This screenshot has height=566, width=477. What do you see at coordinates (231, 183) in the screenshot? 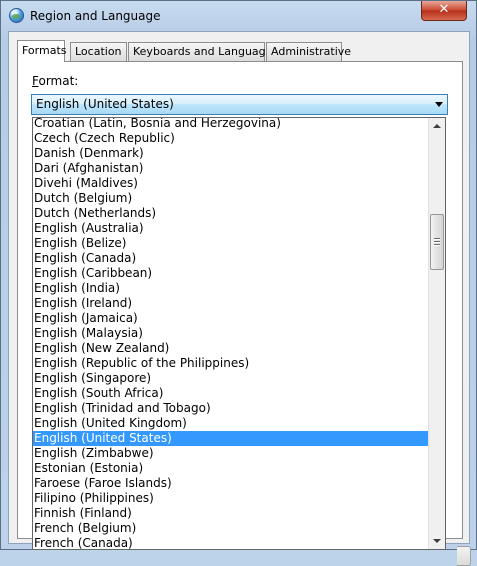
I see `list-item: Divehi (Maldives)` at bounding box center [231, 183].